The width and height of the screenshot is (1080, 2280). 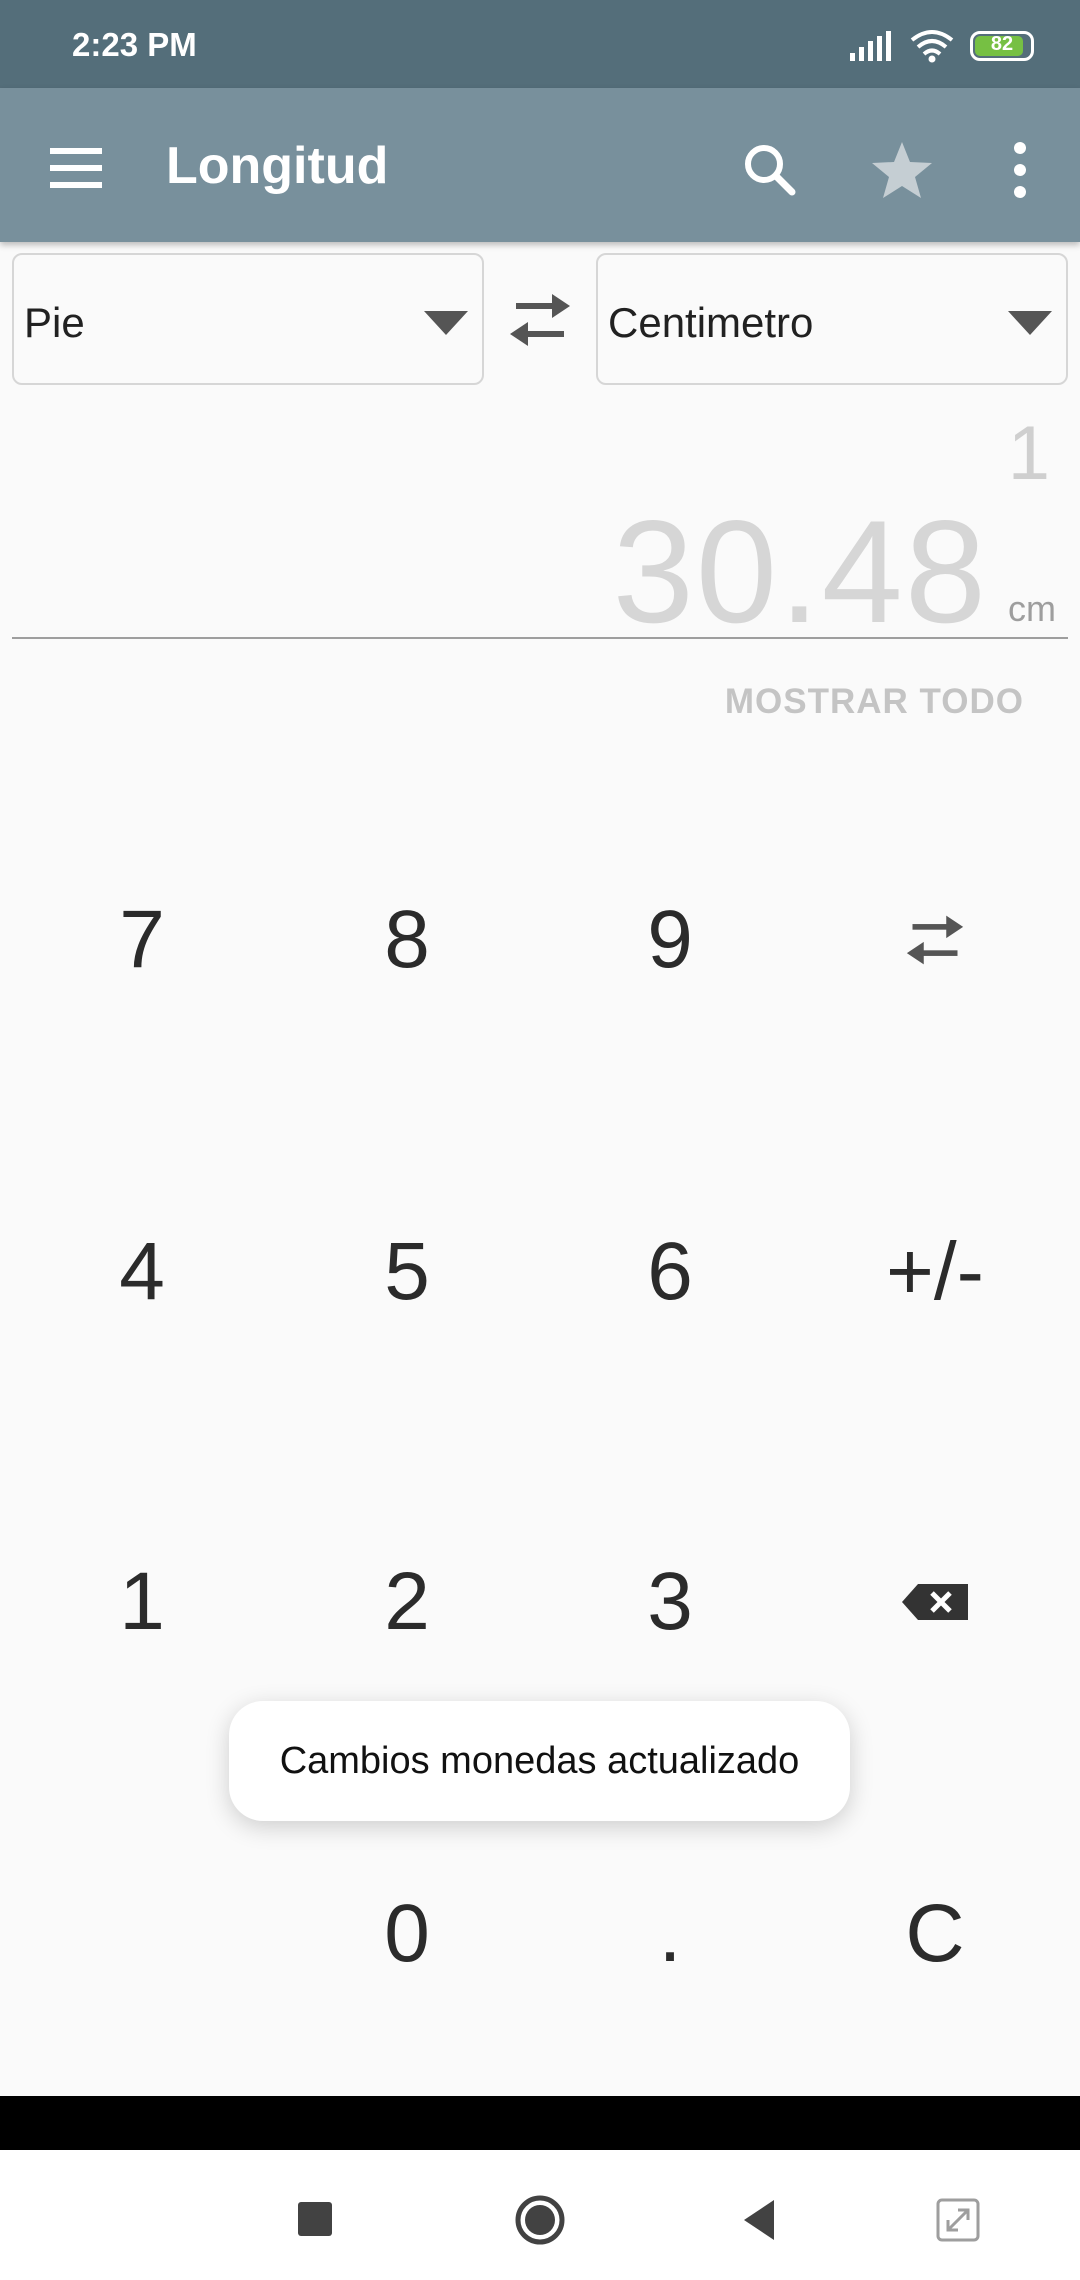 What do you see at coordinates (932, 46) in the screenshot?
I see `wifi-icon` at bounding box center [932, 46].